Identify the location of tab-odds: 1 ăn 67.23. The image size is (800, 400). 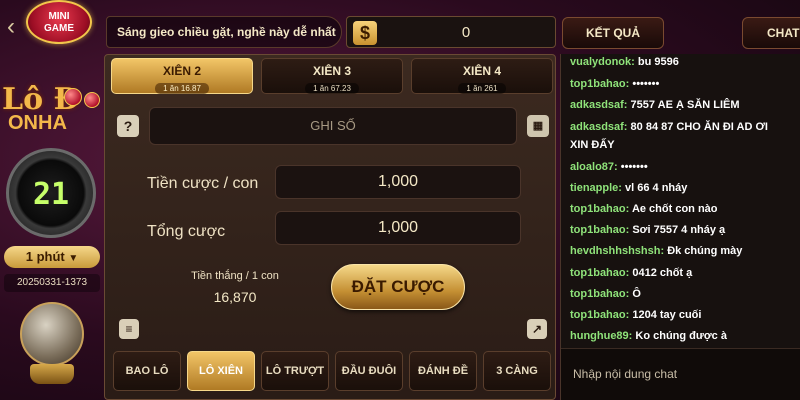
(332, 88).